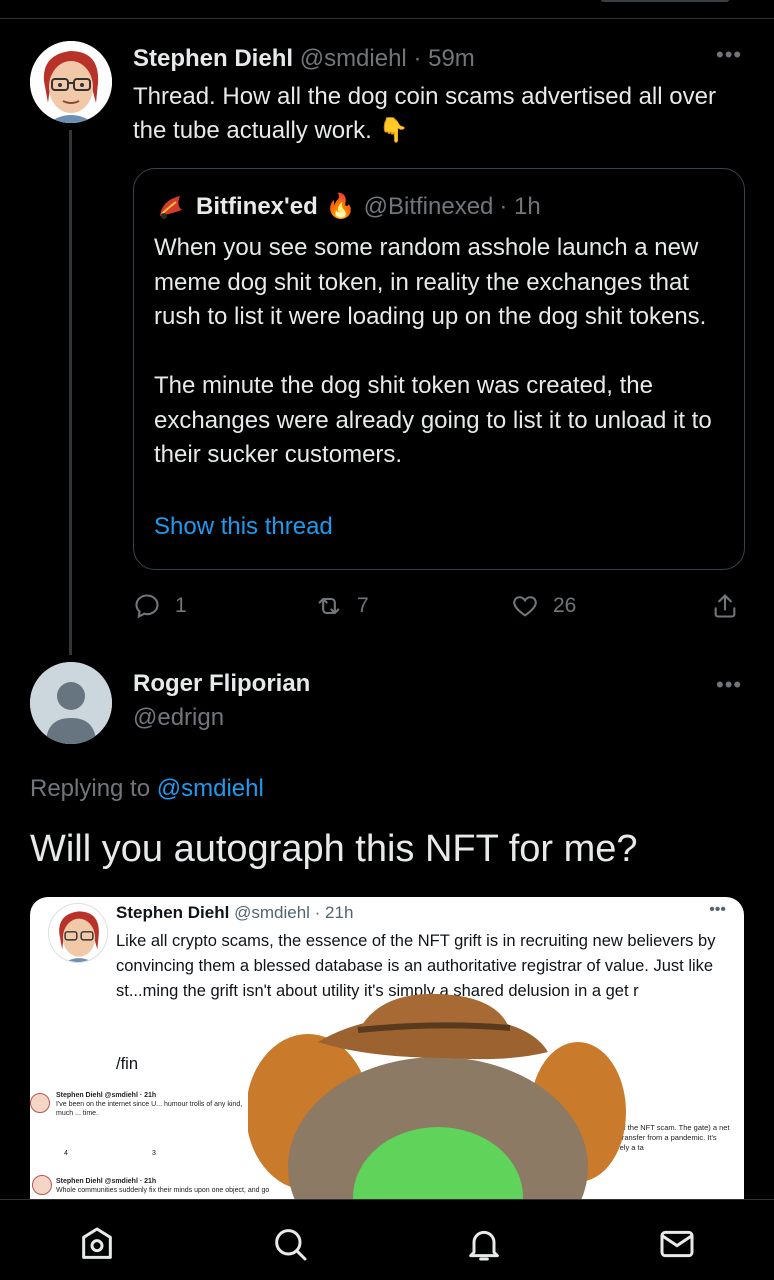  What do you see at coordinates (171, 207) in the screenshot?
I see `bitfinexed-avatar-icon` at bounding box center [171, 207].